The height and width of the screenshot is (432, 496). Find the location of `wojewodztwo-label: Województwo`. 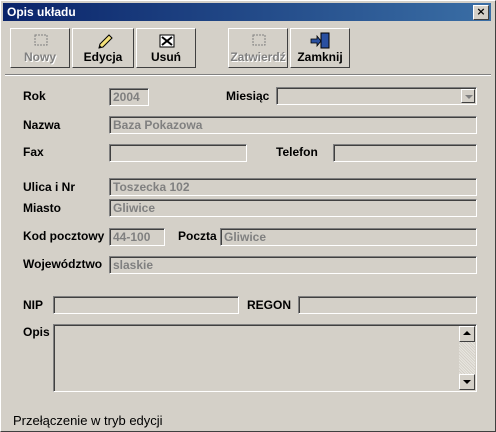

wojewodztwo-label: Województwo is located at coordinates (63, 264).